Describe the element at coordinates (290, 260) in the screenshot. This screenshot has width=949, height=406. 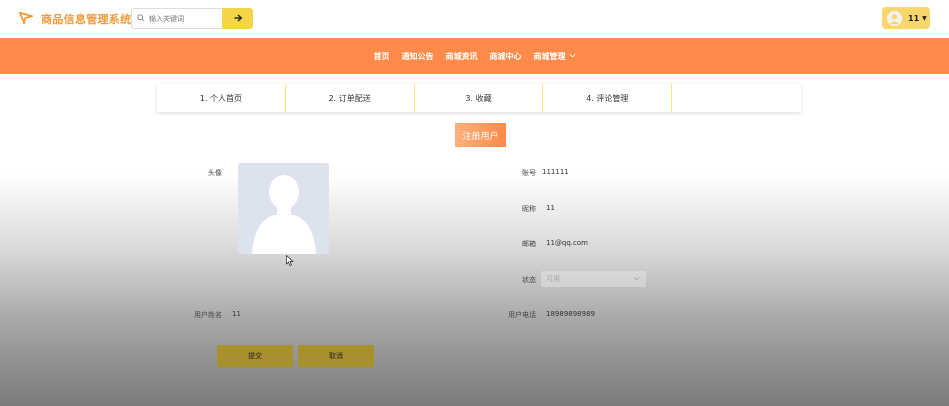
I see `mouse-cursor-icon` at that location.